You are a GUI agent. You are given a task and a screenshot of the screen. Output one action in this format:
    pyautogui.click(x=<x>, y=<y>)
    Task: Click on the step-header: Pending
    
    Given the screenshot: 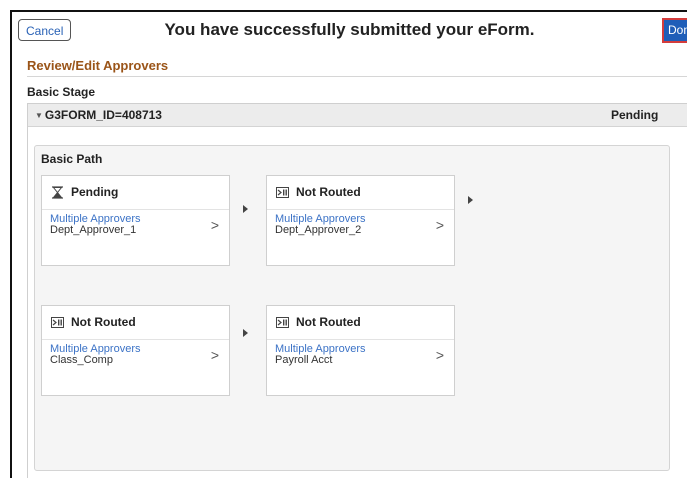 What is the action you would take?
    pyautogui.click(x=135, y=193)
    